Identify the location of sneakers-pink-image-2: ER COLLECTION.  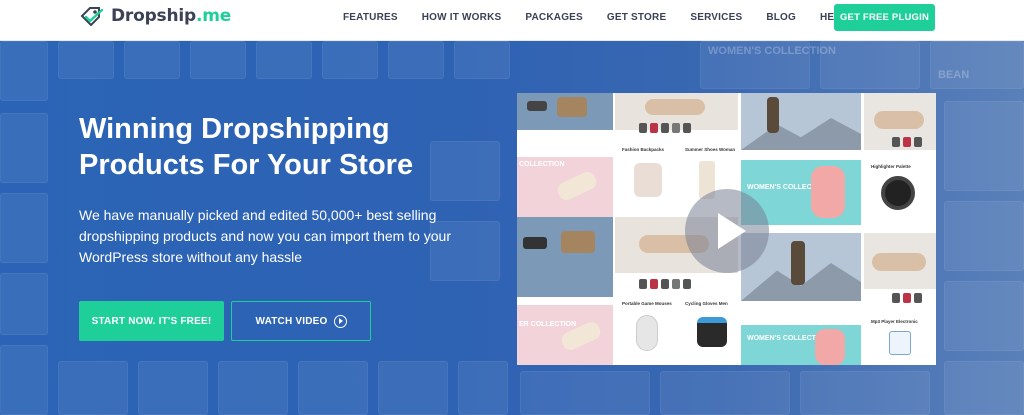
(565, 335).